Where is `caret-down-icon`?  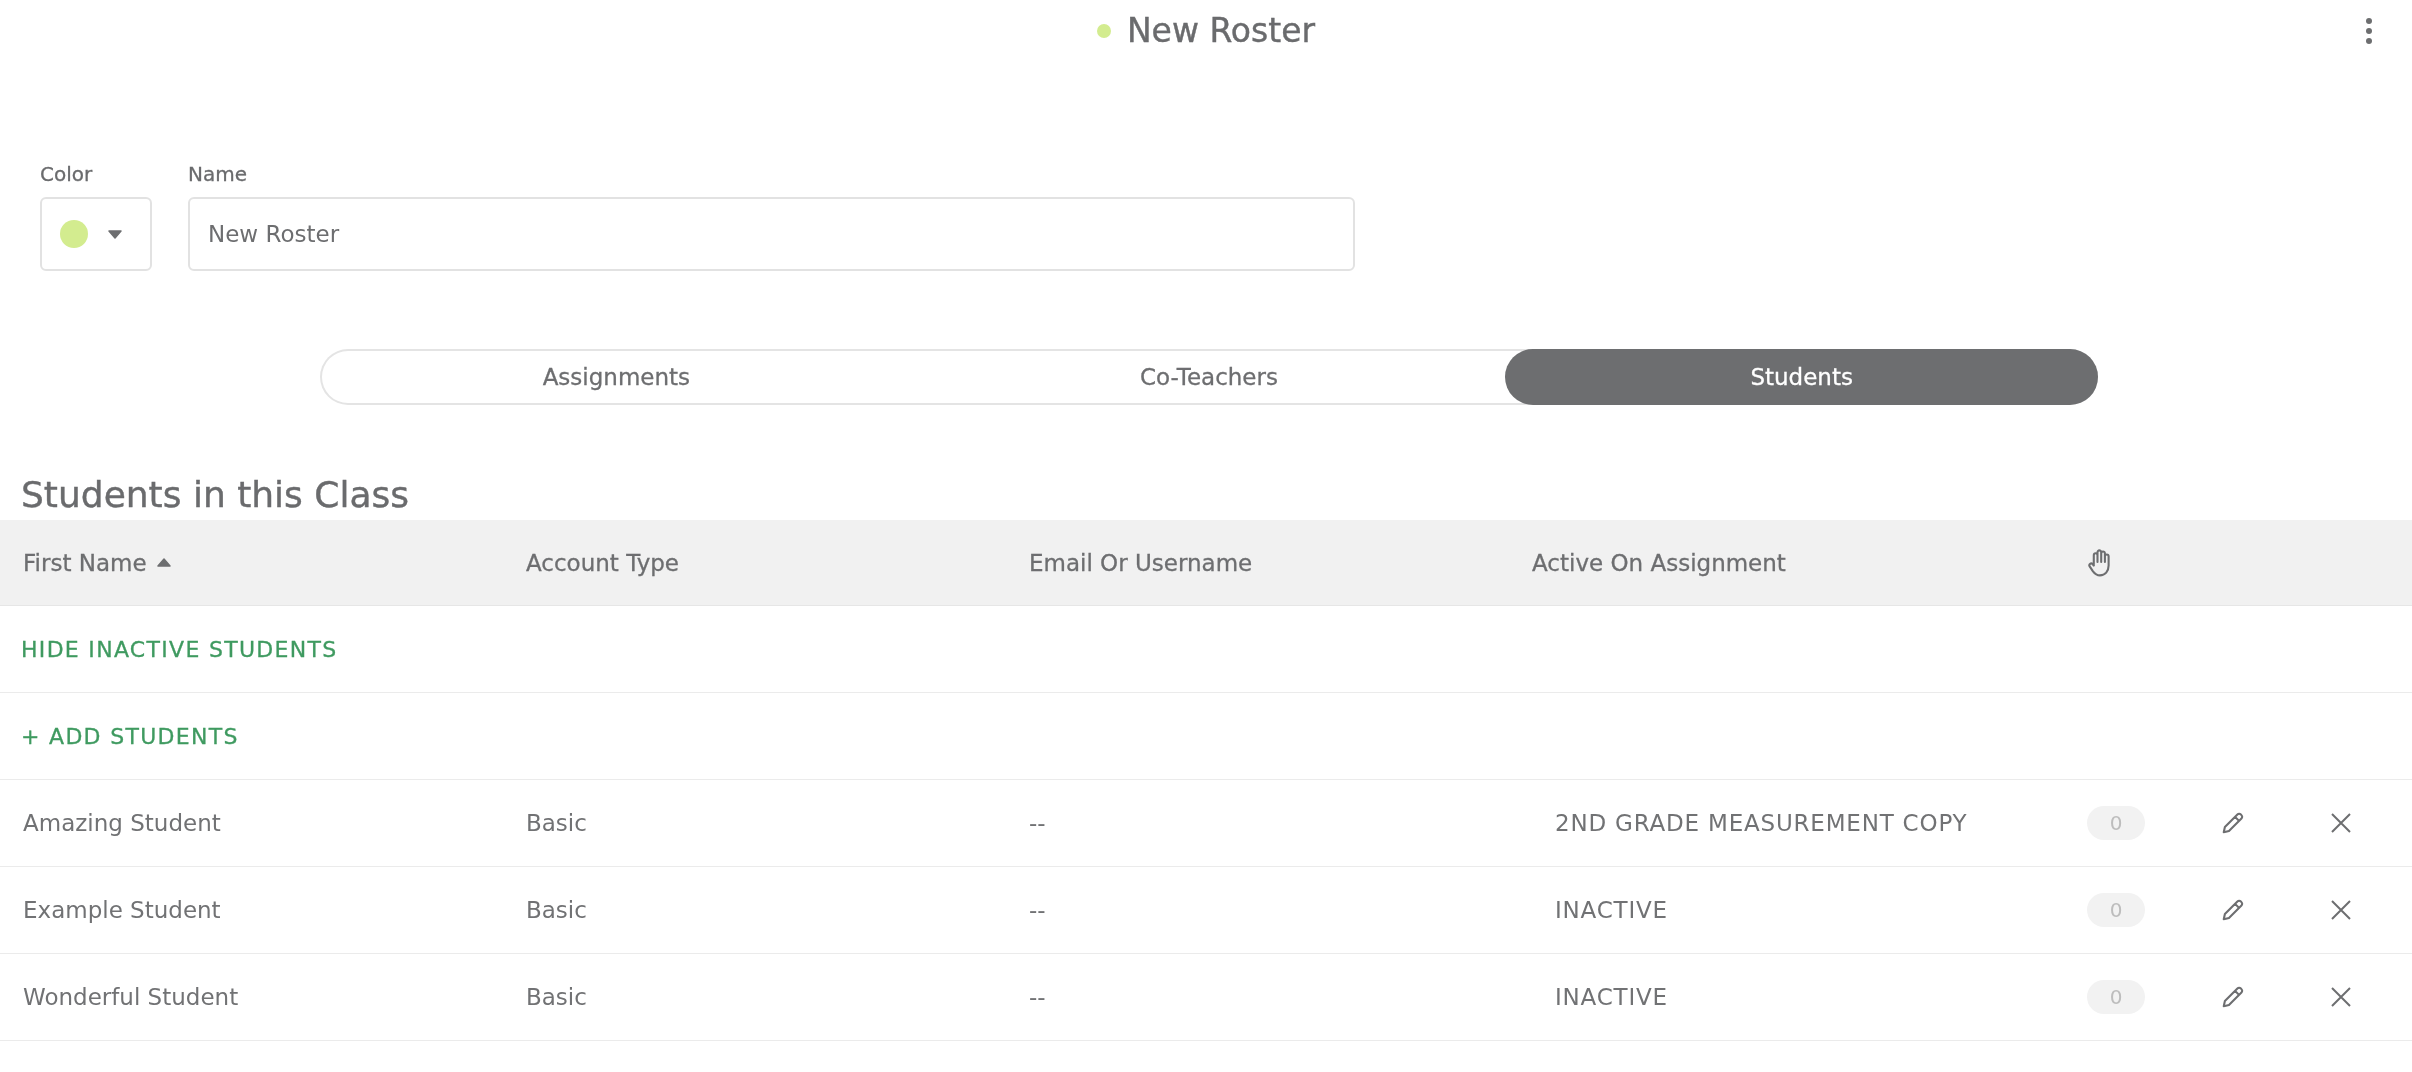
caret-down-icon is located at coordinates (115, 234).